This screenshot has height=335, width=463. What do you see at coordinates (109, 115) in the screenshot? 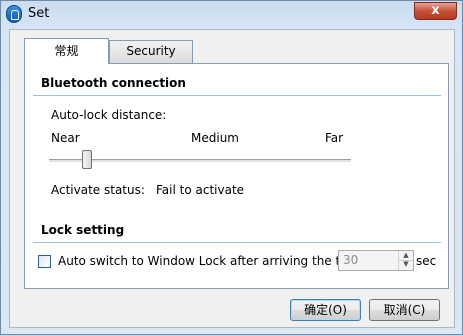
I see `autolock-distance-label: Auto-lock distance:` at bounding box center [109, 115].